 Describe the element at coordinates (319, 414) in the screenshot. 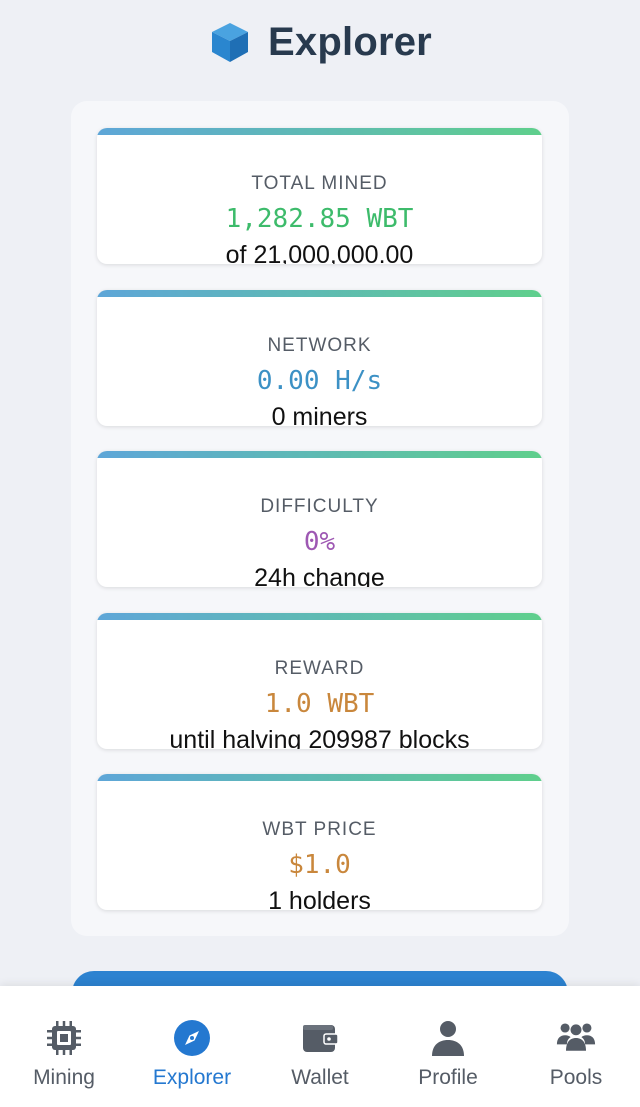

I see `stat-subtext: 0 miners` at that location.